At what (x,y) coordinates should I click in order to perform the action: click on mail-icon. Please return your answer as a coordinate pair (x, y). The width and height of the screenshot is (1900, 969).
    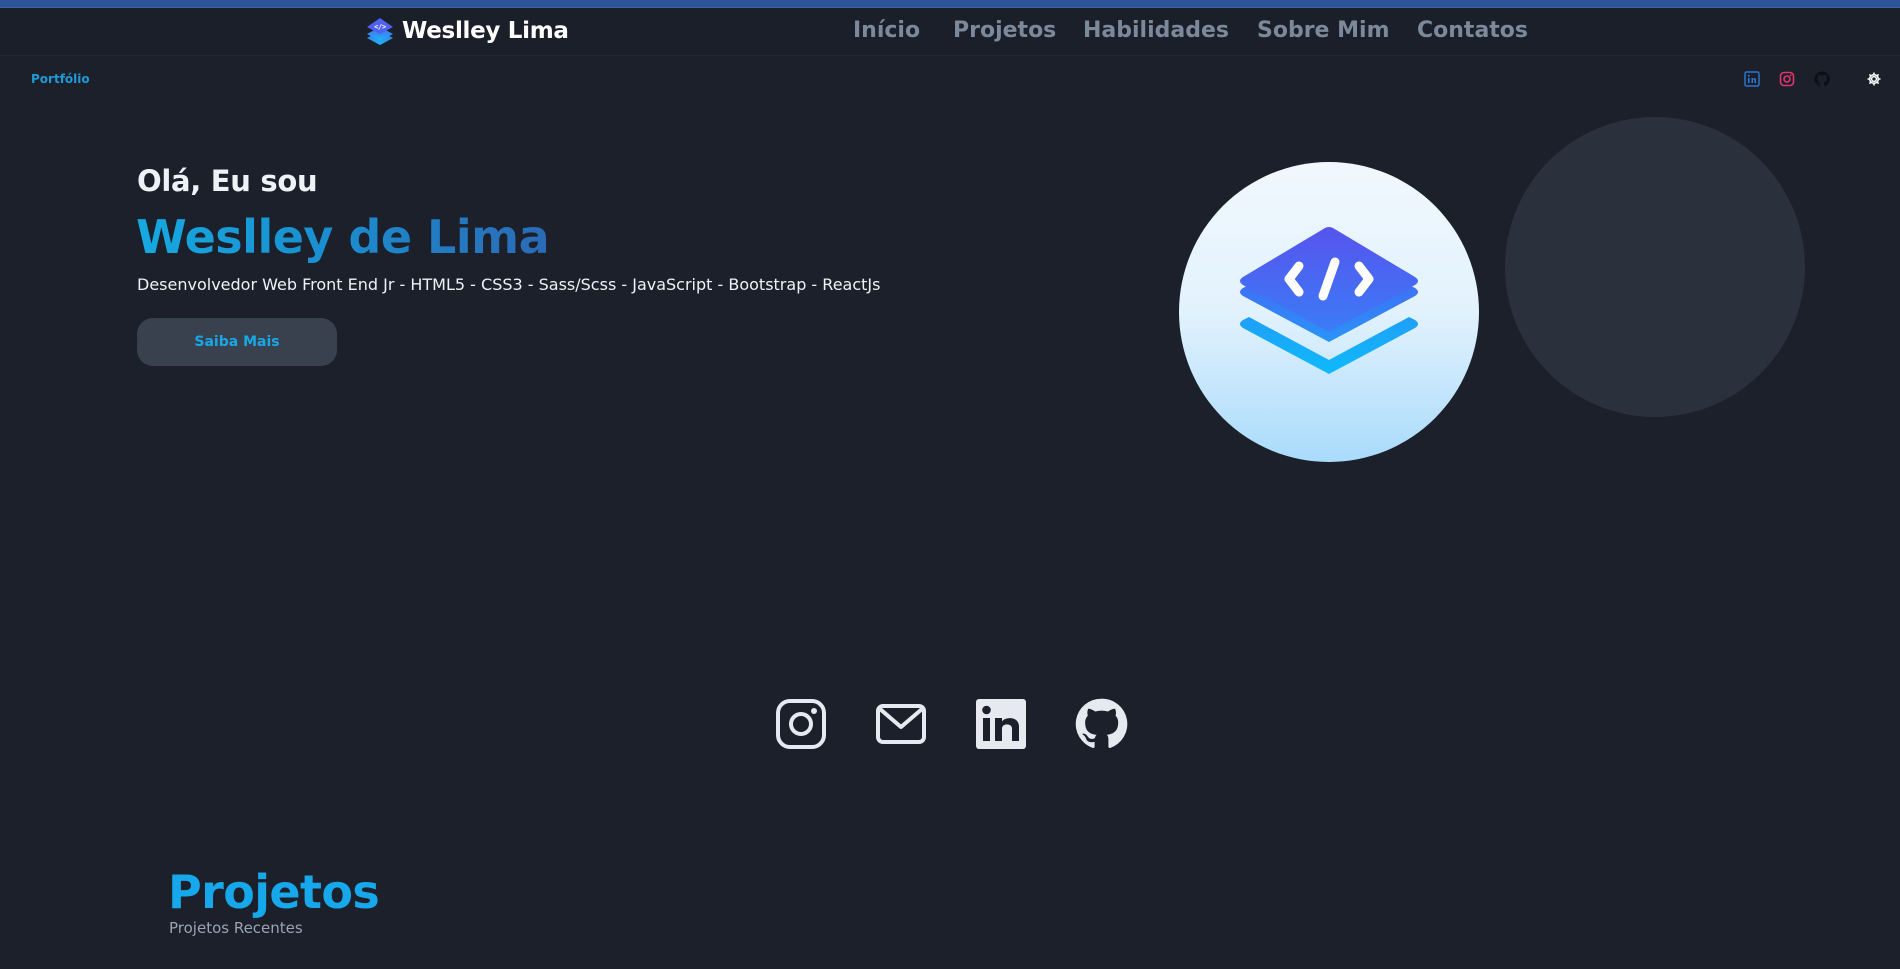
    Looking at the image, I should click on (901, 724).